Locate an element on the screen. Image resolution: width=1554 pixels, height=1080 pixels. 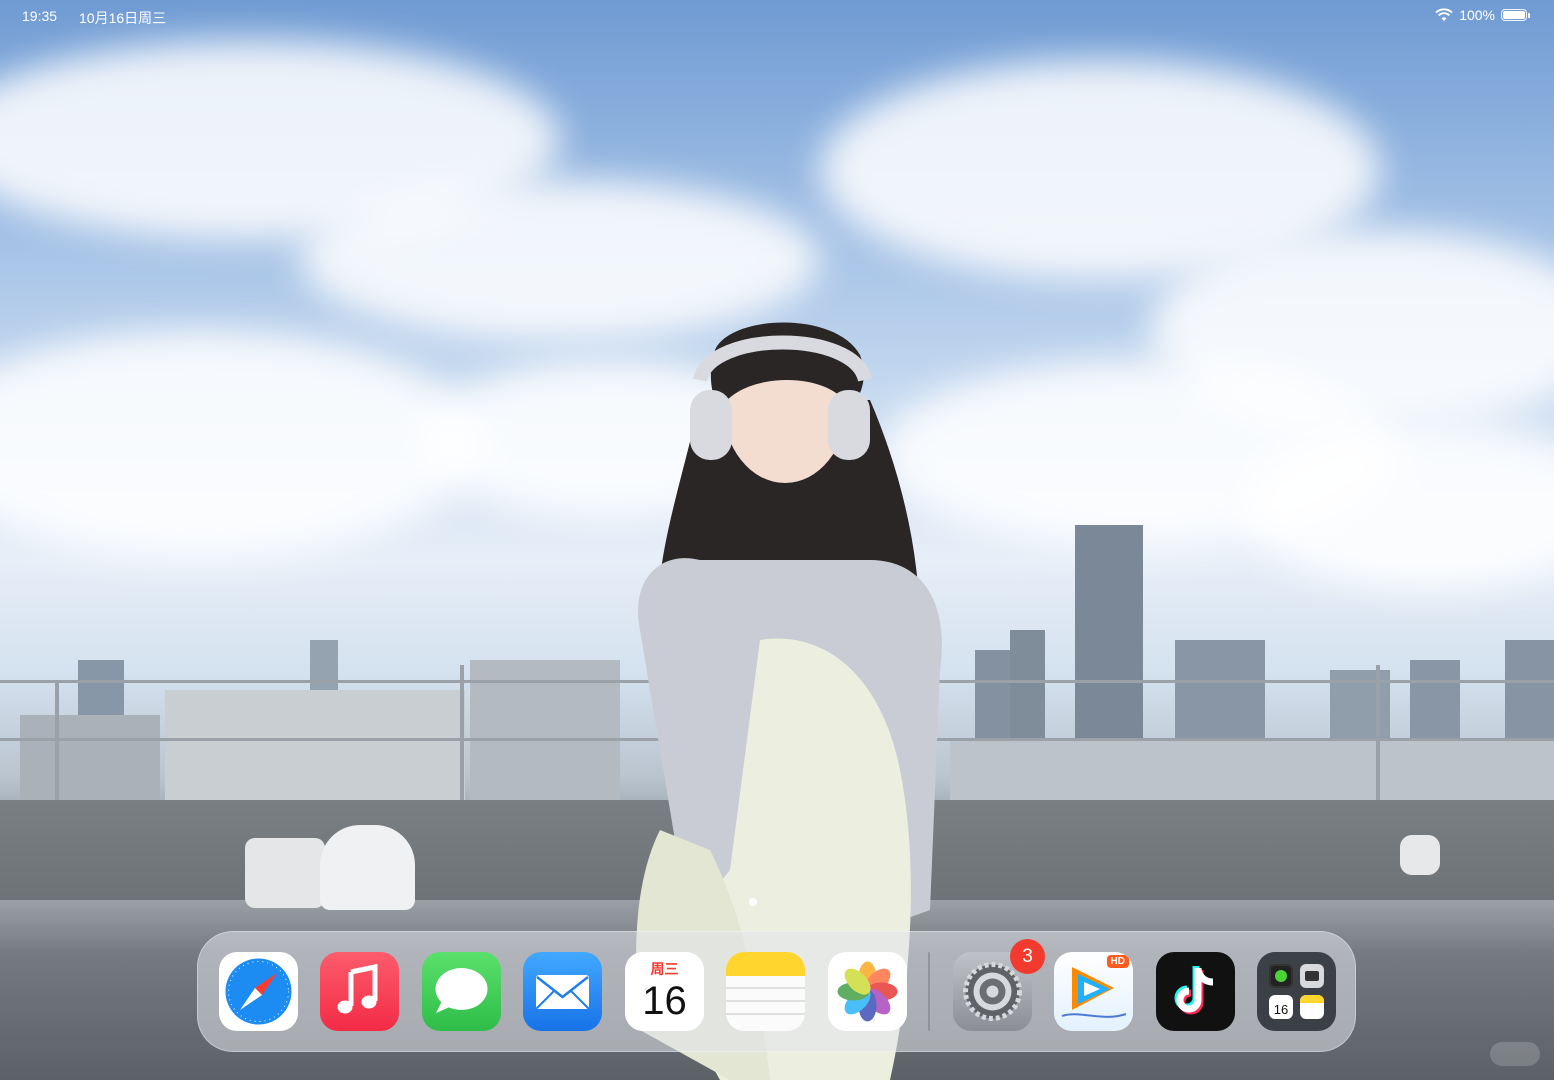
status-indicators: 100% is located at coordinates (1482, 15).